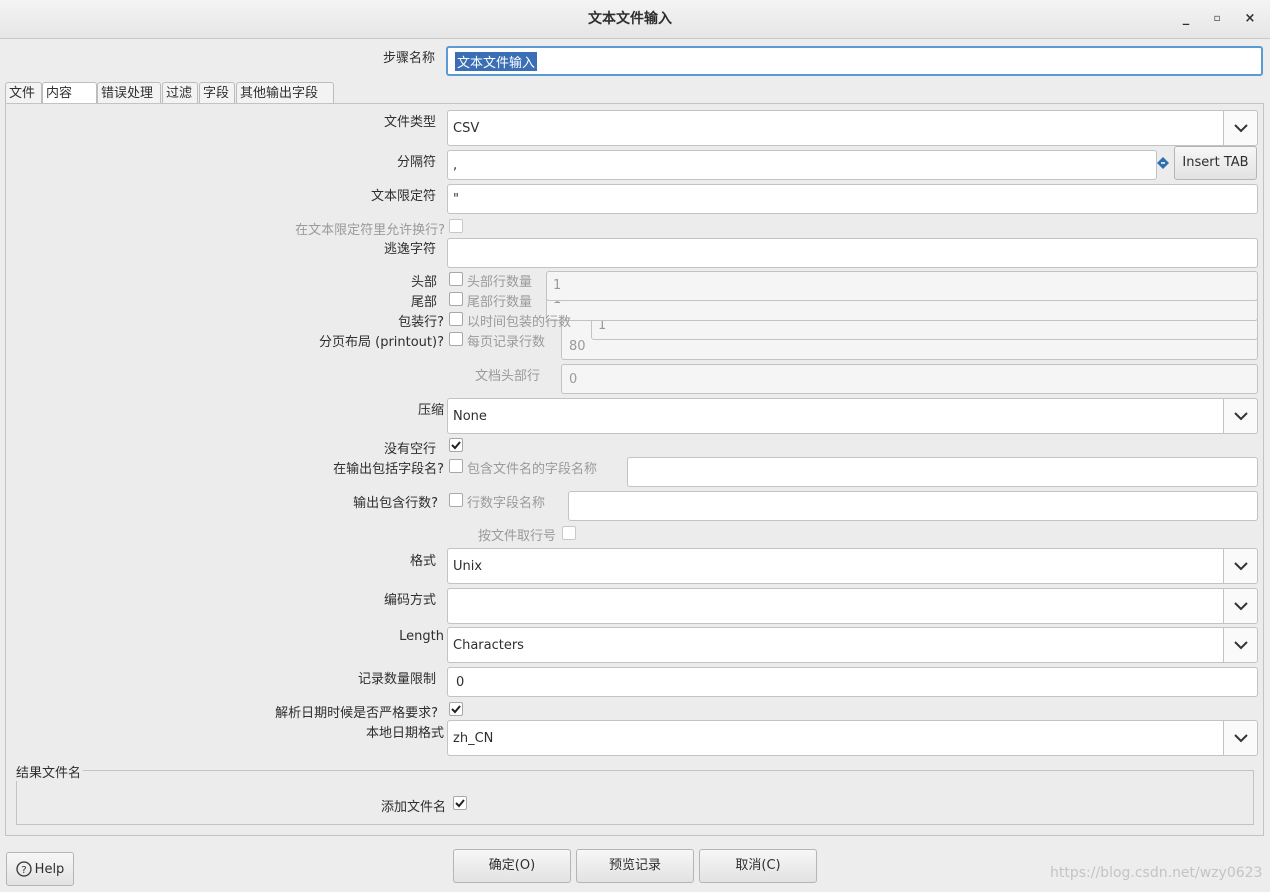 This screenshot has width=1270, height=892. Describe the element at coordinates (1217, 19) in the screenshot. I see `maximize-button: ▫` at that location.